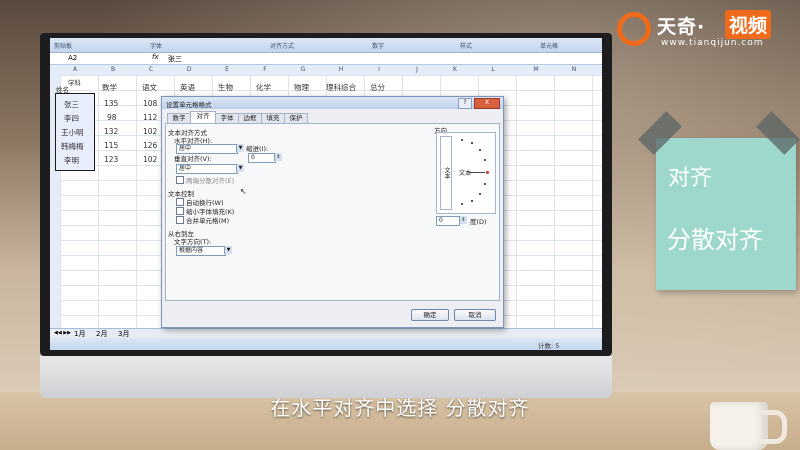 This screenshot has height=450, width=800. Describe the element at coordinates (417, 69) in the screenshot. I see `col-header-j: J` at that location.